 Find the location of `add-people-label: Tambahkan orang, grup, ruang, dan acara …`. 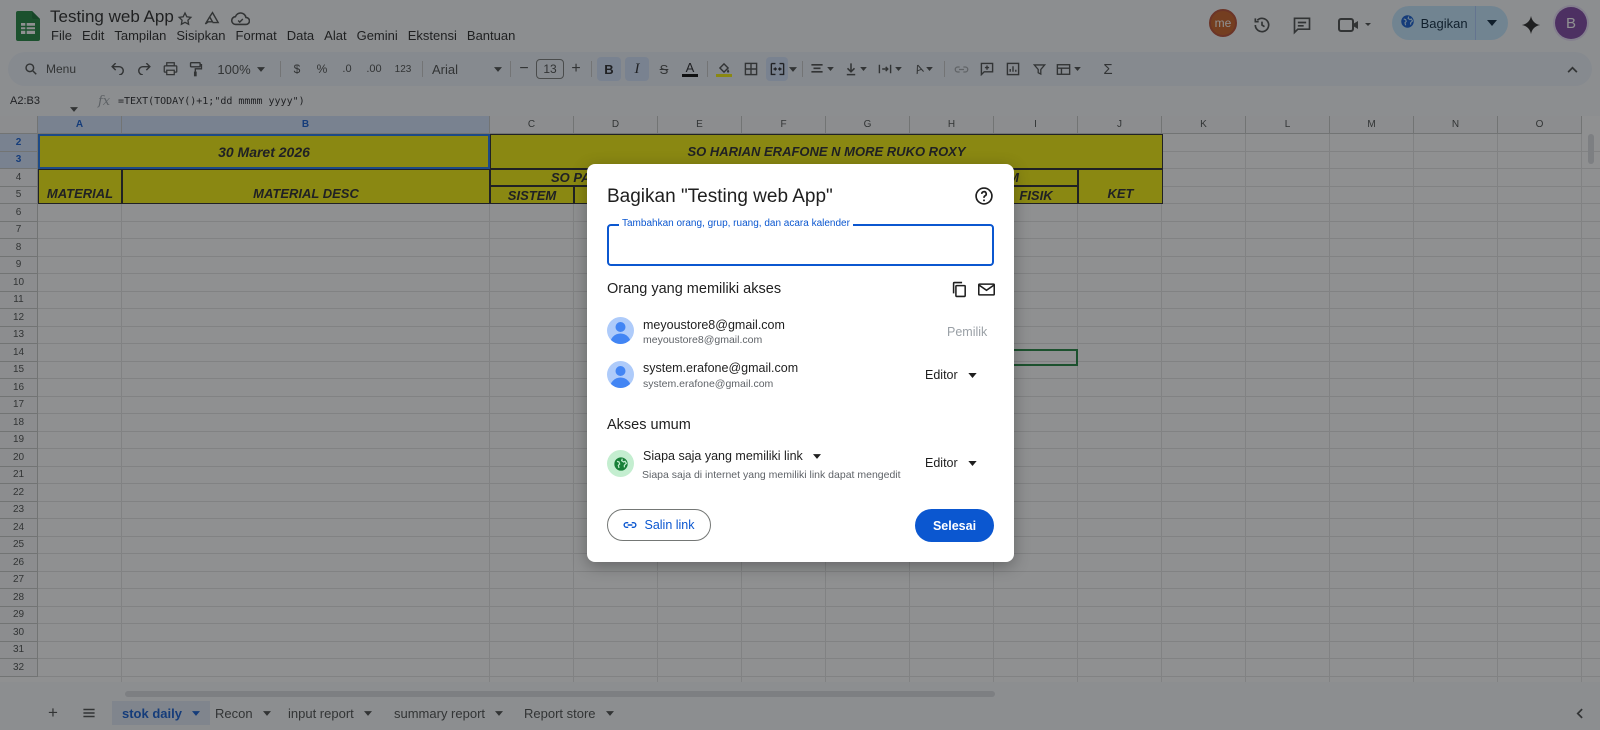

add-people-label: Tambahkan orang, grup, ruang, dan acara … is located at coordinates (736, 223).